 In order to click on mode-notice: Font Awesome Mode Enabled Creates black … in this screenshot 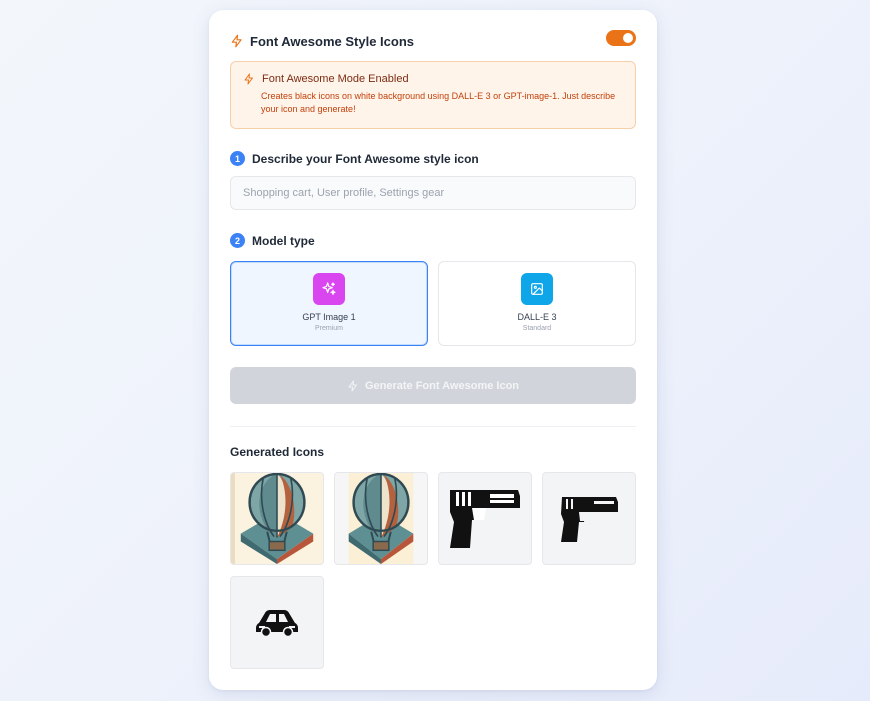, I will do `click(433, 95)`.